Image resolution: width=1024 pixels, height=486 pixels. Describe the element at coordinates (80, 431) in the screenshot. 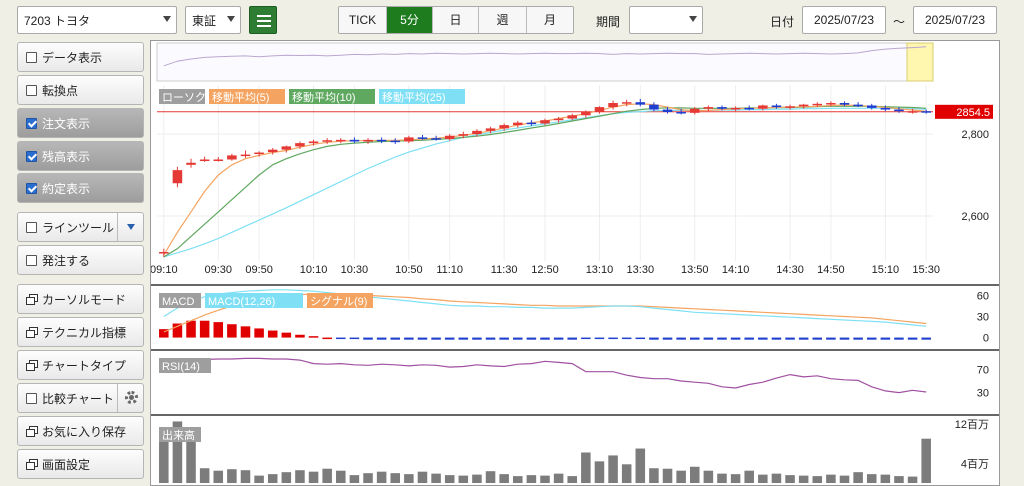

I see `sidebar-item-save-favorite: お気に入り保存` at that location.